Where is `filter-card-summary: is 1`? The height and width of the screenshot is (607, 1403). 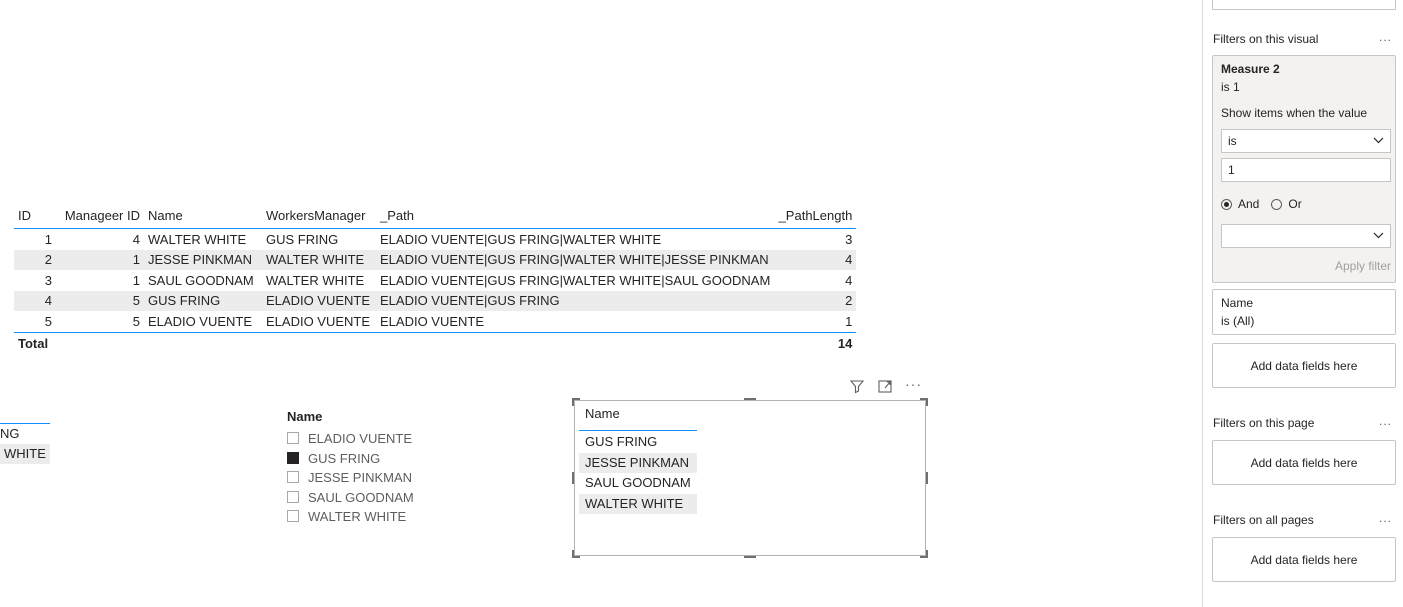
filter-card-summary: is 1 is located at coordinates (1230, 87).